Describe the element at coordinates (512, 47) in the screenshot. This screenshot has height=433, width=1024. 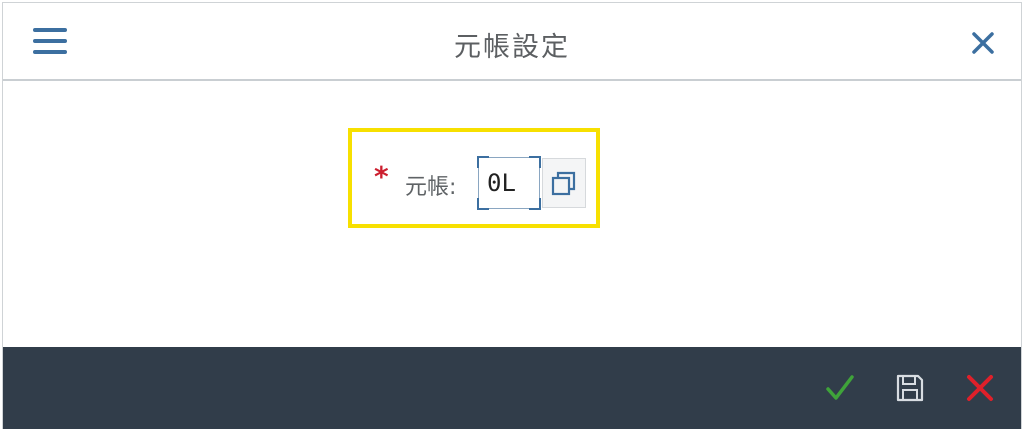
I see `dialog-title: 元帳設定` at that location.